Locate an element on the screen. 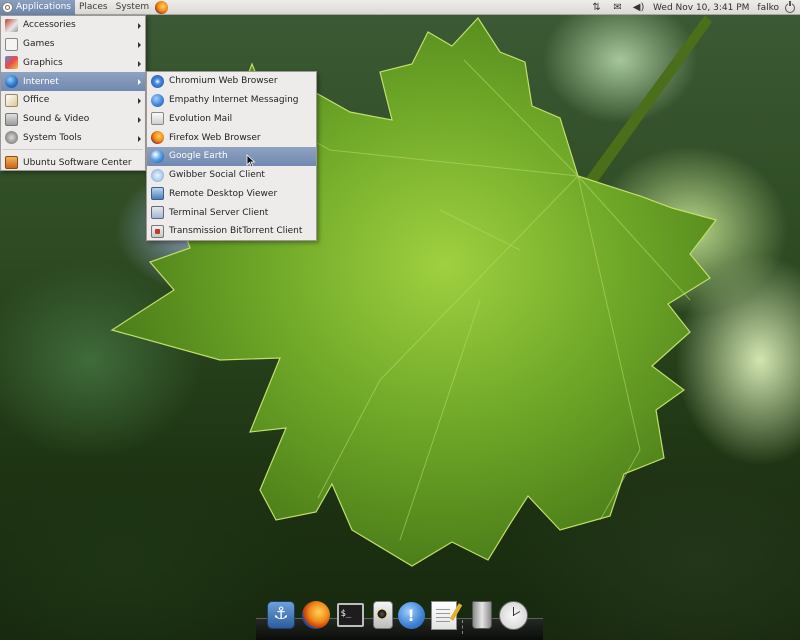 The height and width of the screenshot is (640, 800). menu-item-label: Games is located at coordinates (39, 44).